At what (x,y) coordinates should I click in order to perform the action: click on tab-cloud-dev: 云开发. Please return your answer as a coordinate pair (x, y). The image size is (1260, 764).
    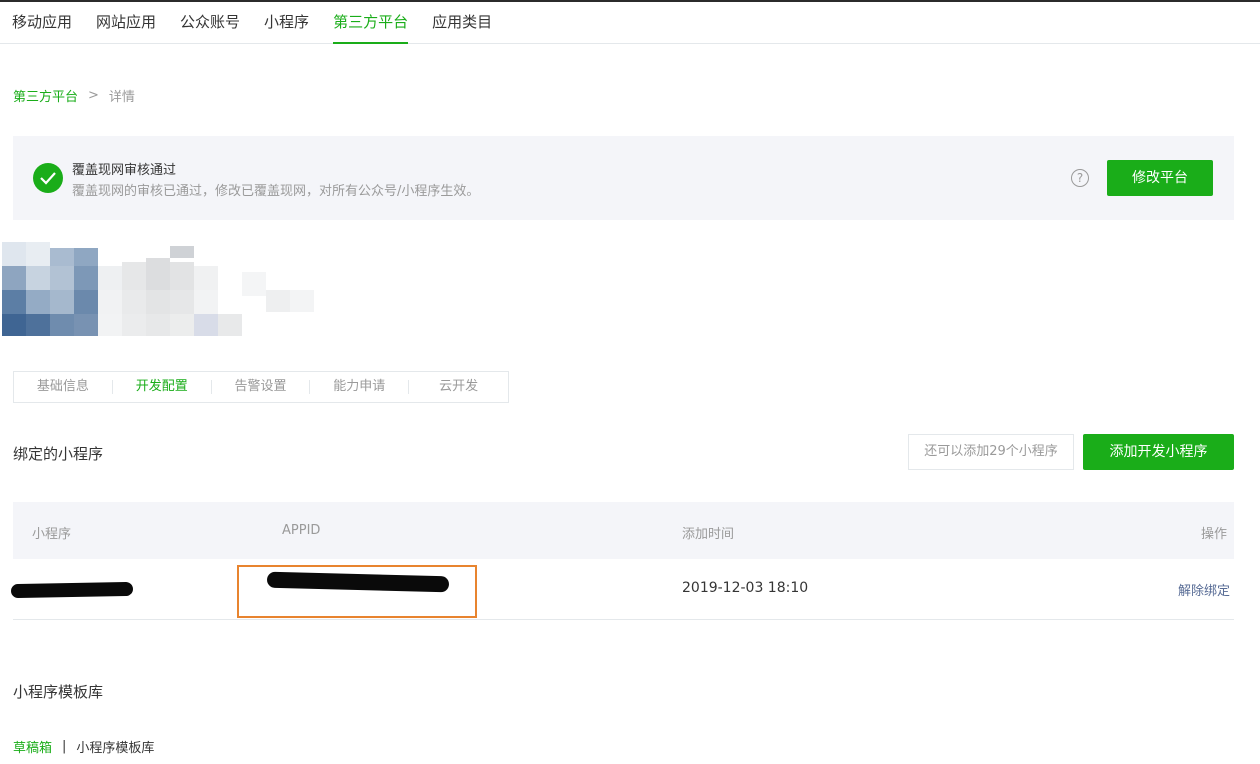
    Looking at the image, I should click on (458, 387).